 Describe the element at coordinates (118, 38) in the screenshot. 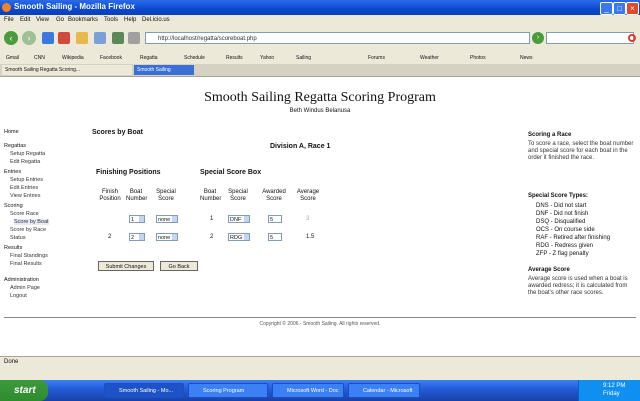

I see `bookmark-icon` at that location.